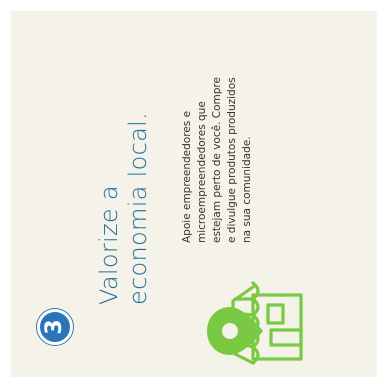  I want to click on shop-window-shape, so click(275, 314).